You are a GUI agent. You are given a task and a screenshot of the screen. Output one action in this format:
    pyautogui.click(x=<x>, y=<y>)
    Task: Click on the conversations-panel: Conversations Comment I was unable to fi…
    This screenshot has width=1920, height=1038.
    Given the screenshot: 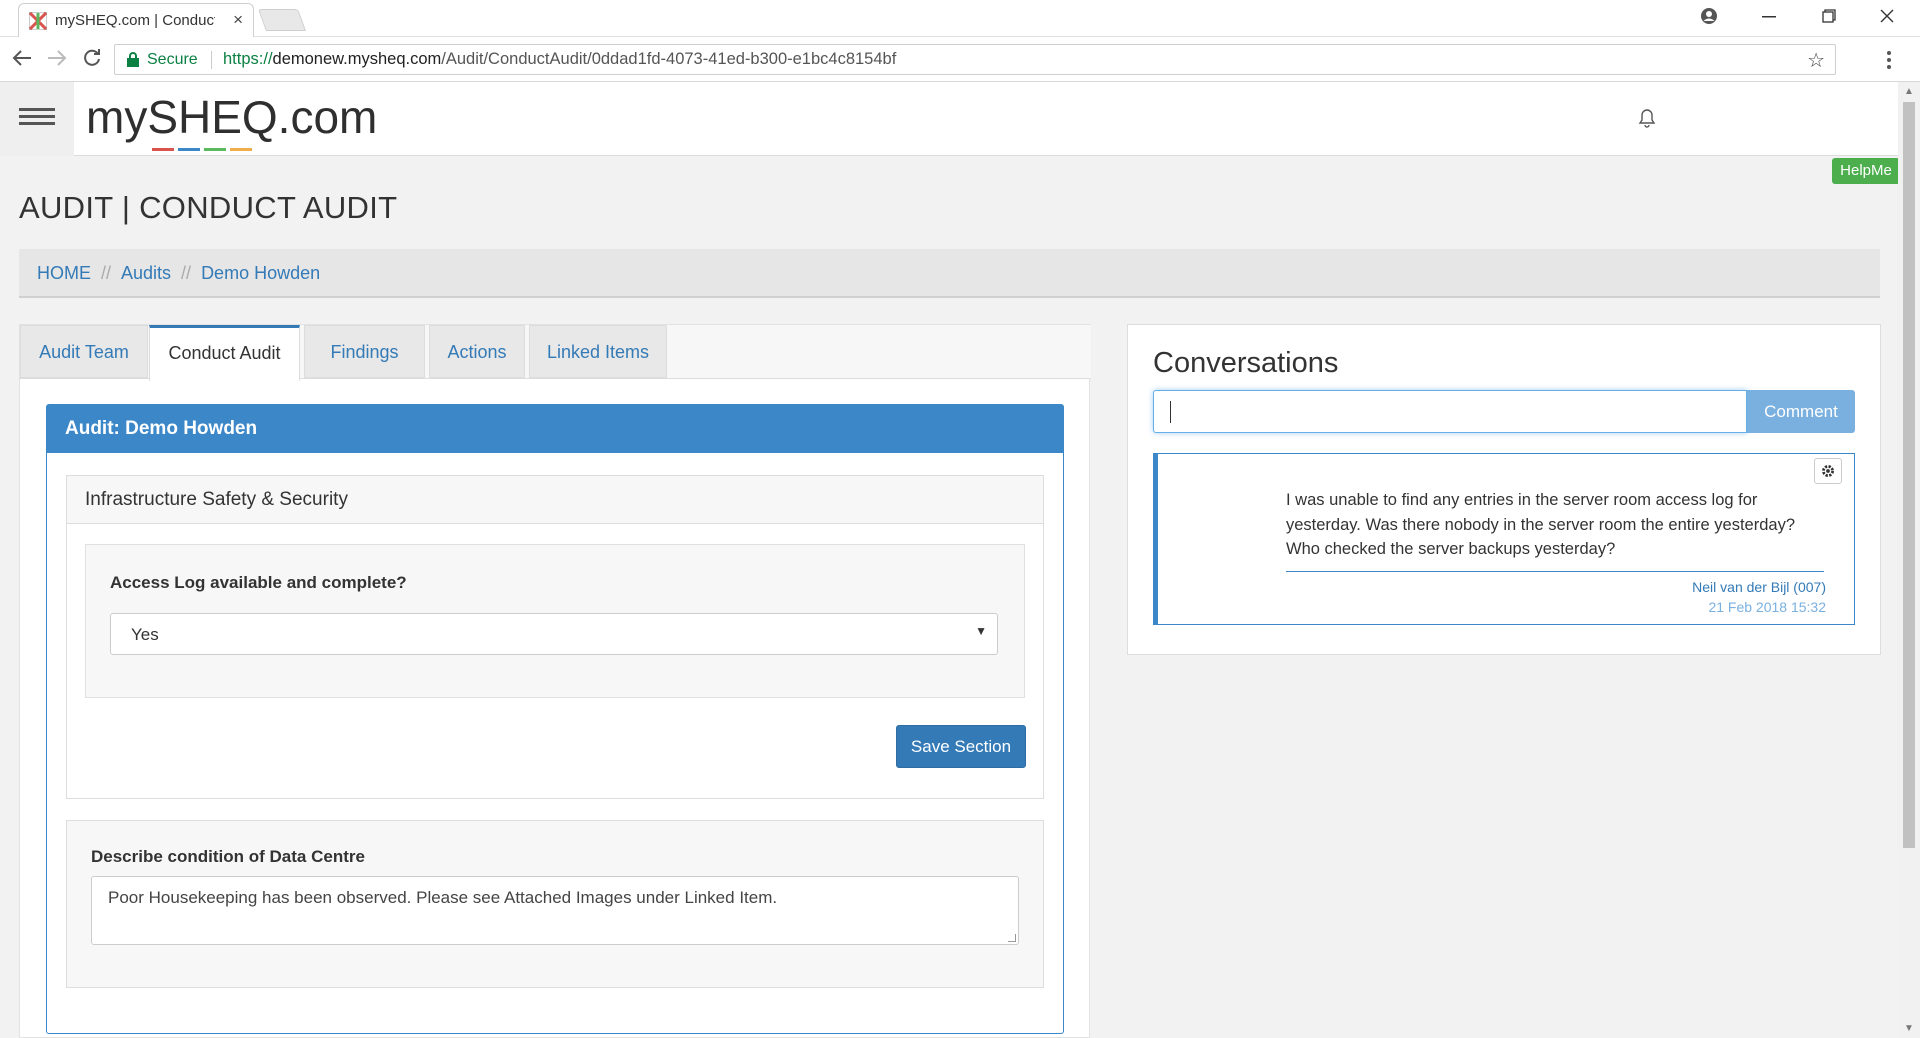 What is the action you would take?
    pyautogui.click(x=1504, y=489)
    